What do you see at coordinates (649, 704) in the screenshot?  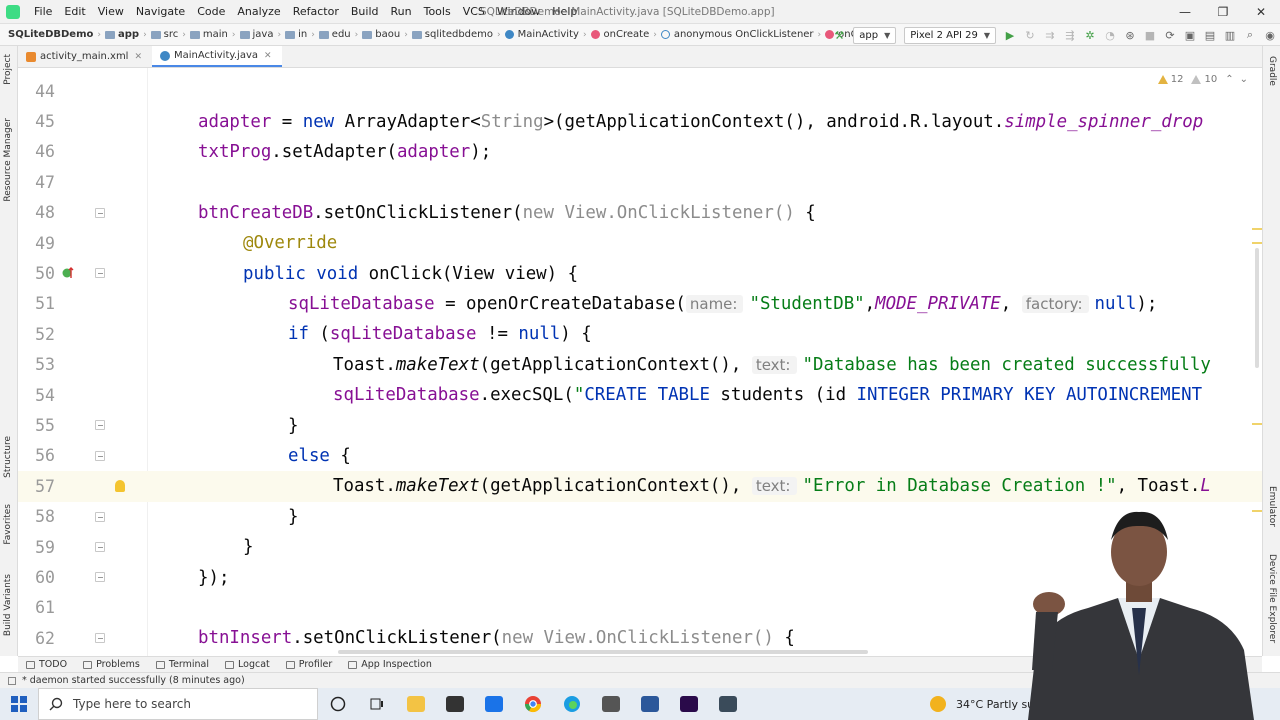 I see `word-icon` at bounding box center [649, 704].